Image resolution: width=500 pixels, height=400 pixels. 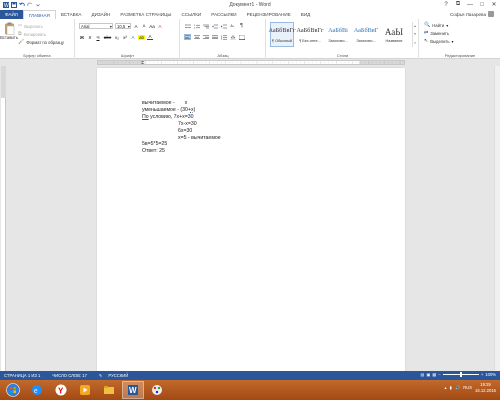 I want to click on zoom-slider, so click(x=460, y=374).